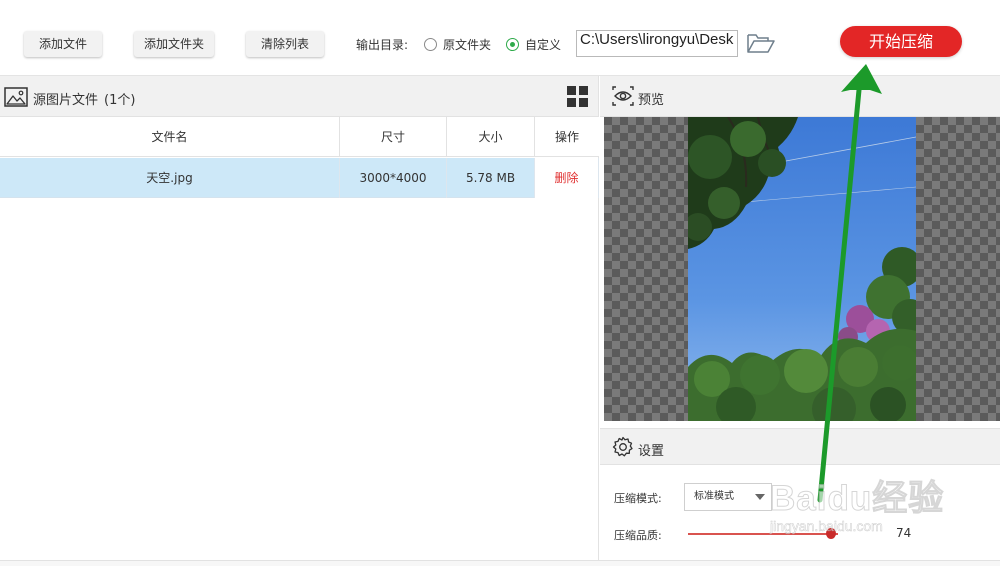 The image size is (1000, 566). Describe the element at coordinates (577, 96) in the screenshot. I see `grid-view-icon` at that location.